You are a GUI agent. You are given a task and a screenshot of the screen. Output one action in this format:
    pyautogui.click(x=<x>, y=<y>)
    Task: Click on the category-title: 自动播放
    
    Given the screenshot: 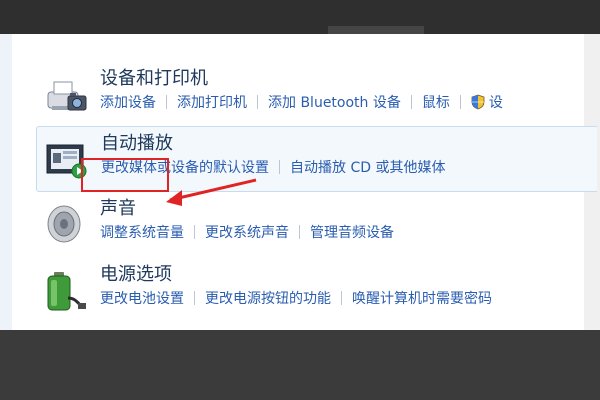 What is the action you would take?
    pyautogui.click(x=137, y=142)
    